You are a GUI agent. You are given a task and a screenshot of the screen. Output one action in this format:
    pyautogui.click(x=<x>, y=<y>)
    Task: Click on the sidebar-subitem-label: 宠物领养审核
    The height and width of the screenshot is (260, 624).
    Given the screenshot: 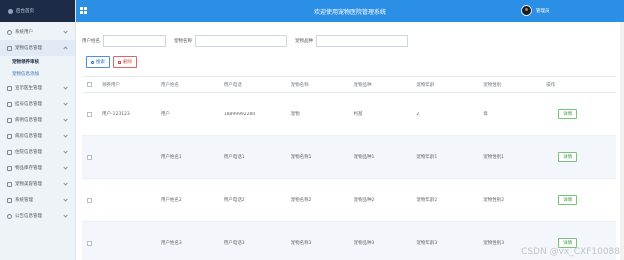 What is the action you would take?
    pyautogui.click(x=25, y=62)
    